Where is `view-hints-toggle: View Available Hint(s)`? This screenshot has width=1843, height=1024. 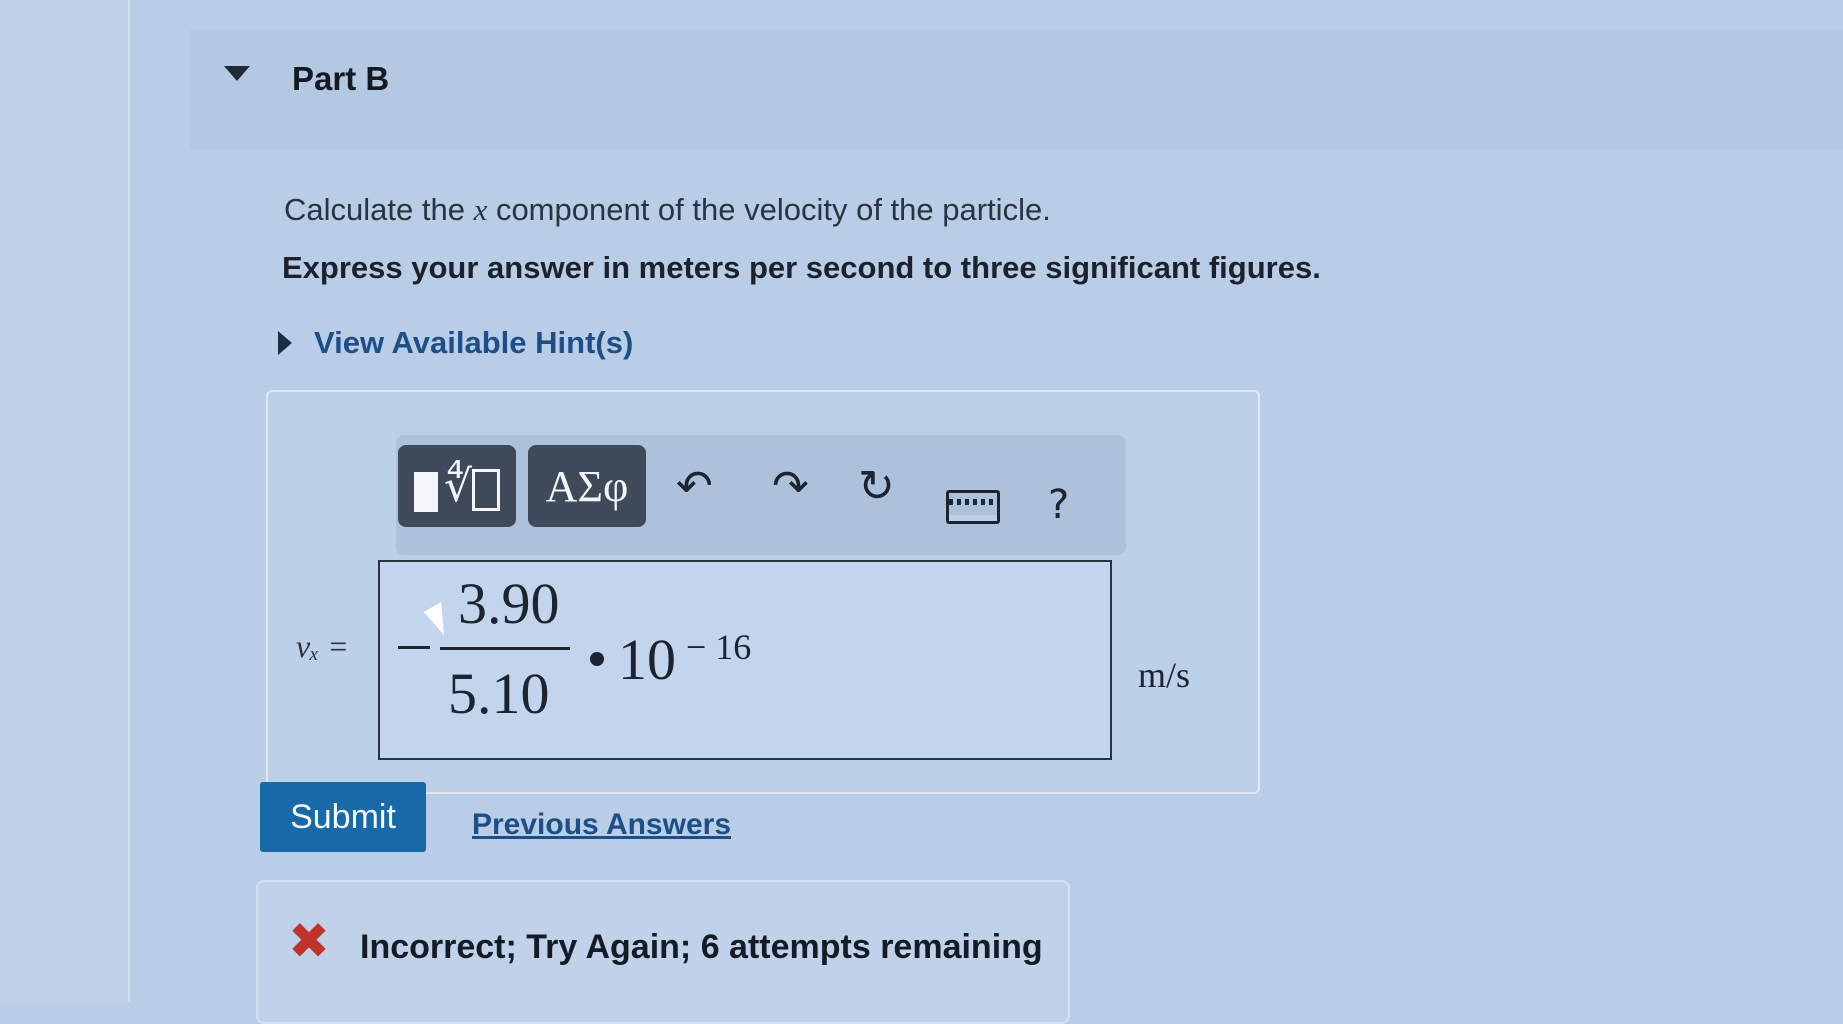 view-hints-toggle: View Available Hint(s) is located at coordinates (455, 343).